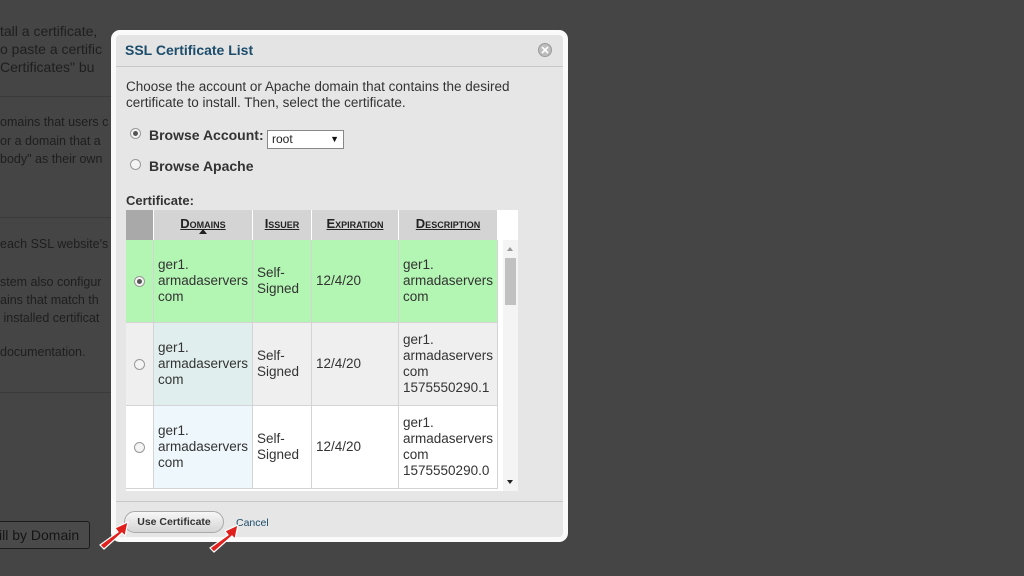  I want to click on table-scrollbar, so click(510, 365).